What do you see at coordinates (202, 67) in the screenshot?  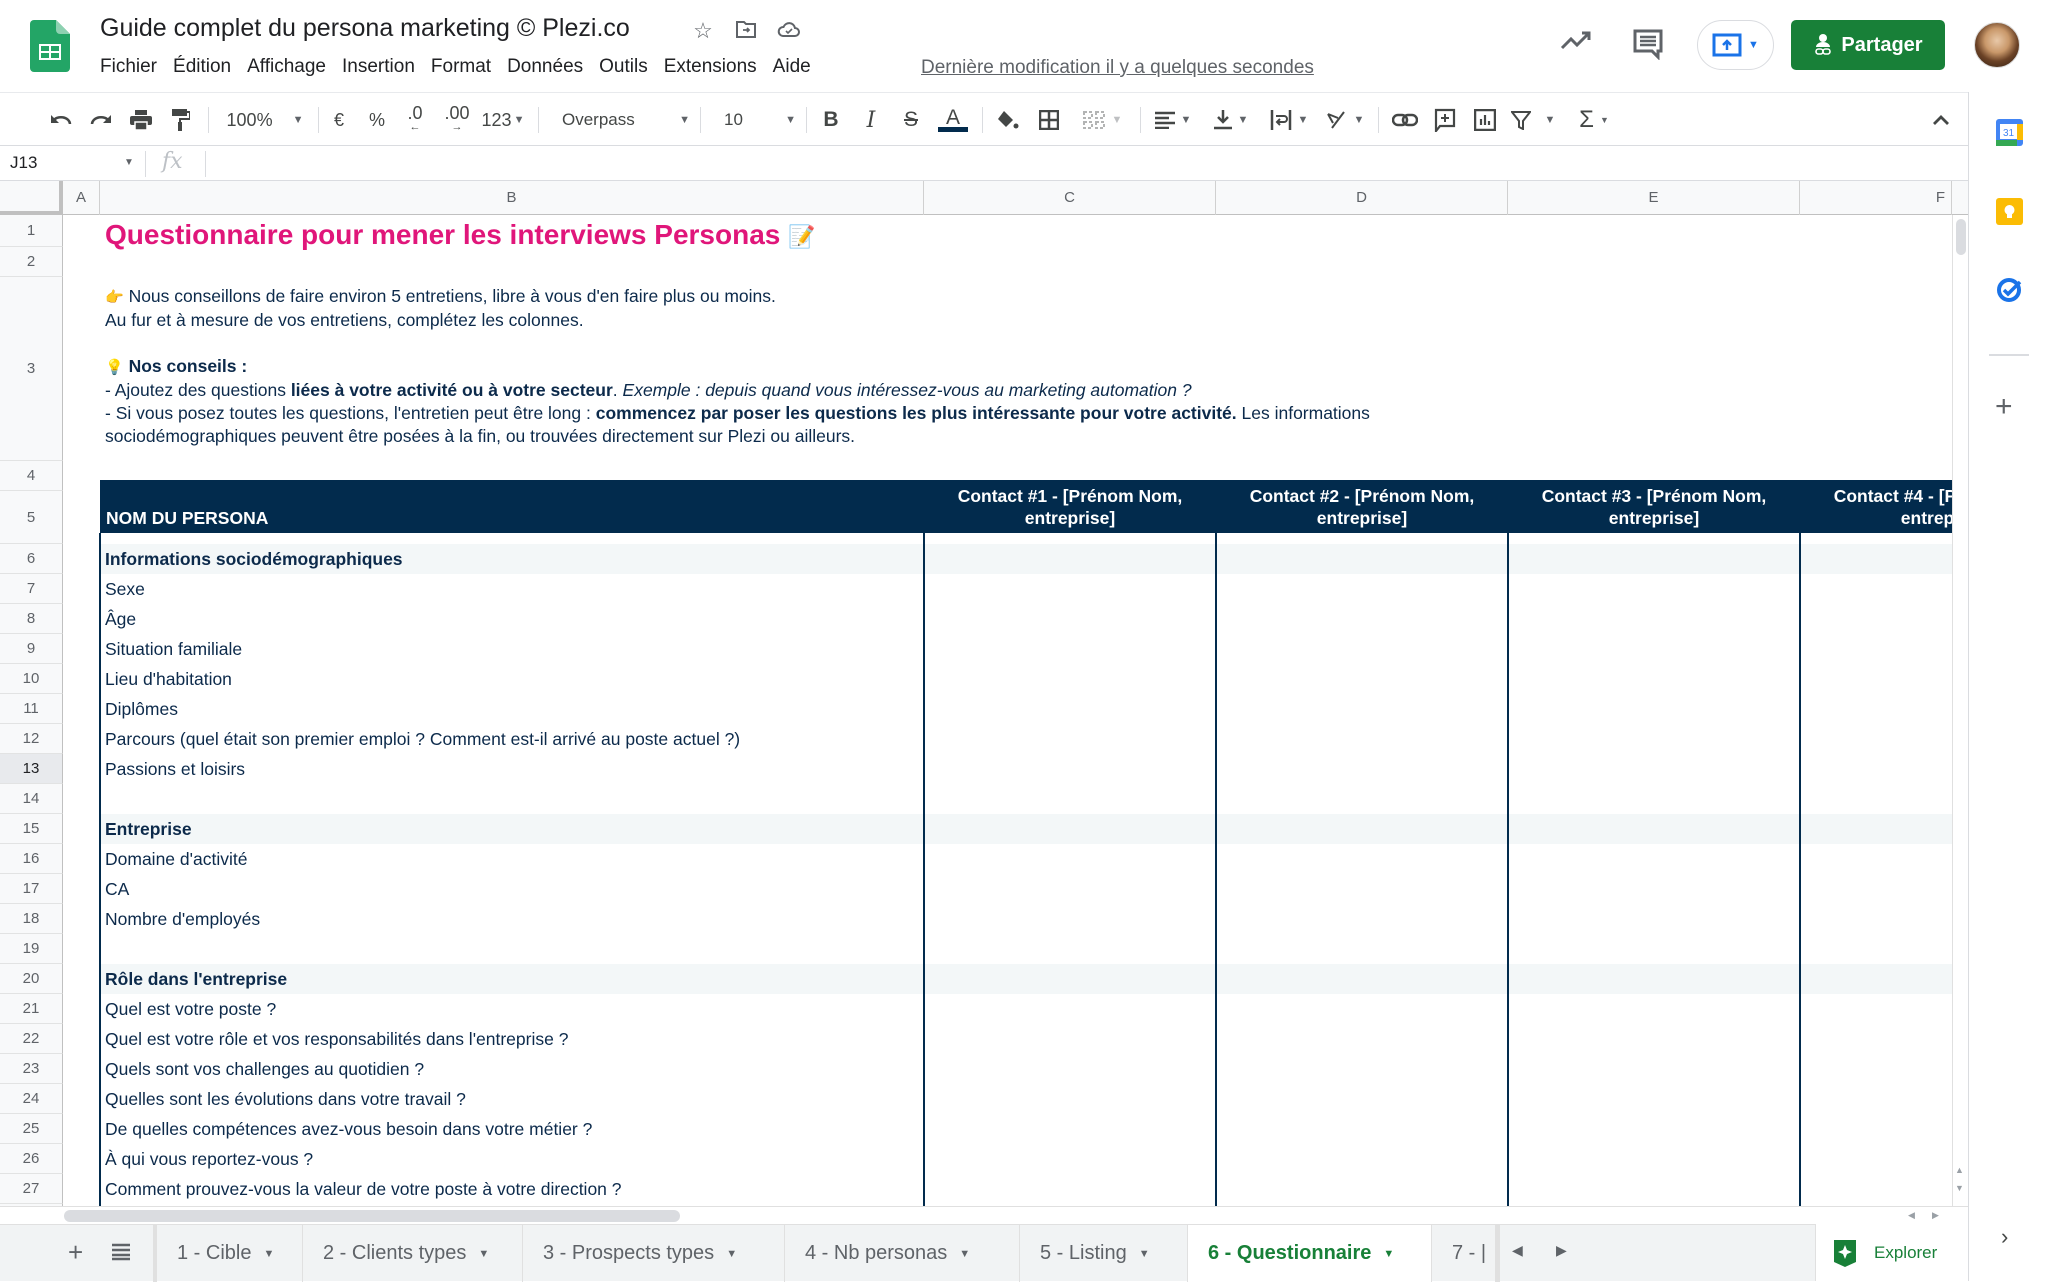 I see `menu-edition: Édition` at bounding box center [202, 67].